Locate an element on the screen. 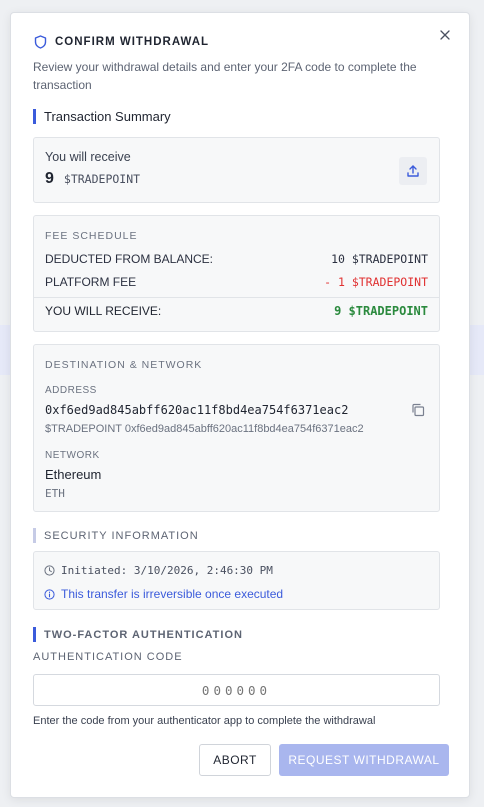 The height and width of the screenshot is (807, 484). modal-title: CONFIRM WITHDRAWAL is located at coordinates (132, 42).